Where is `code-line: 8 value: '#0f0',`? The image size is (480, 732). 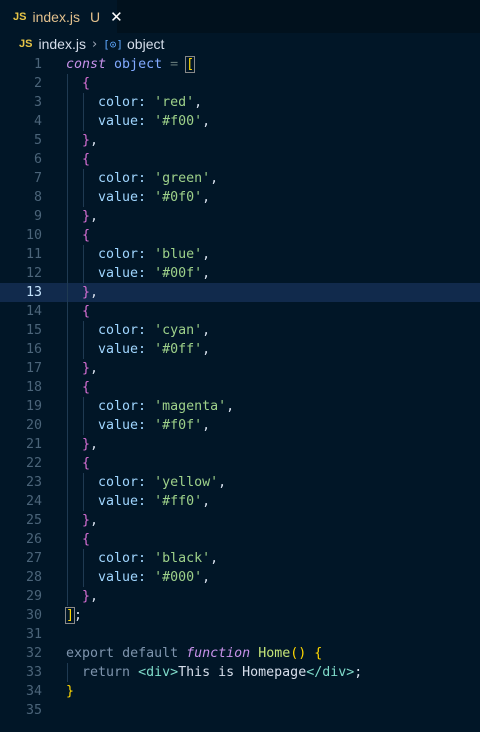 code-line: 8 value: '#0f0', is located at coordinates (240, 197).